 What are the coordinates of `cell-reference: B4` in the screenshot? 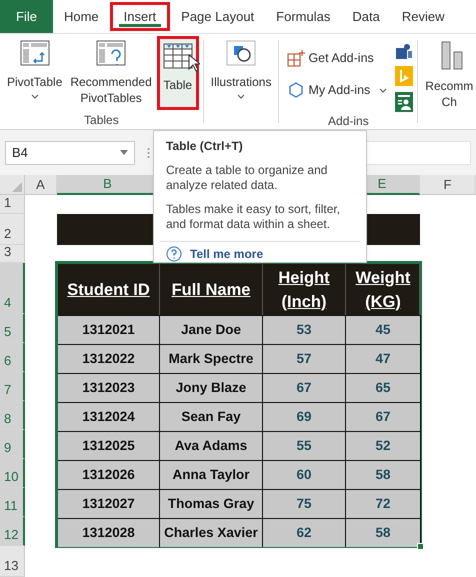 It's located at (20, 153).